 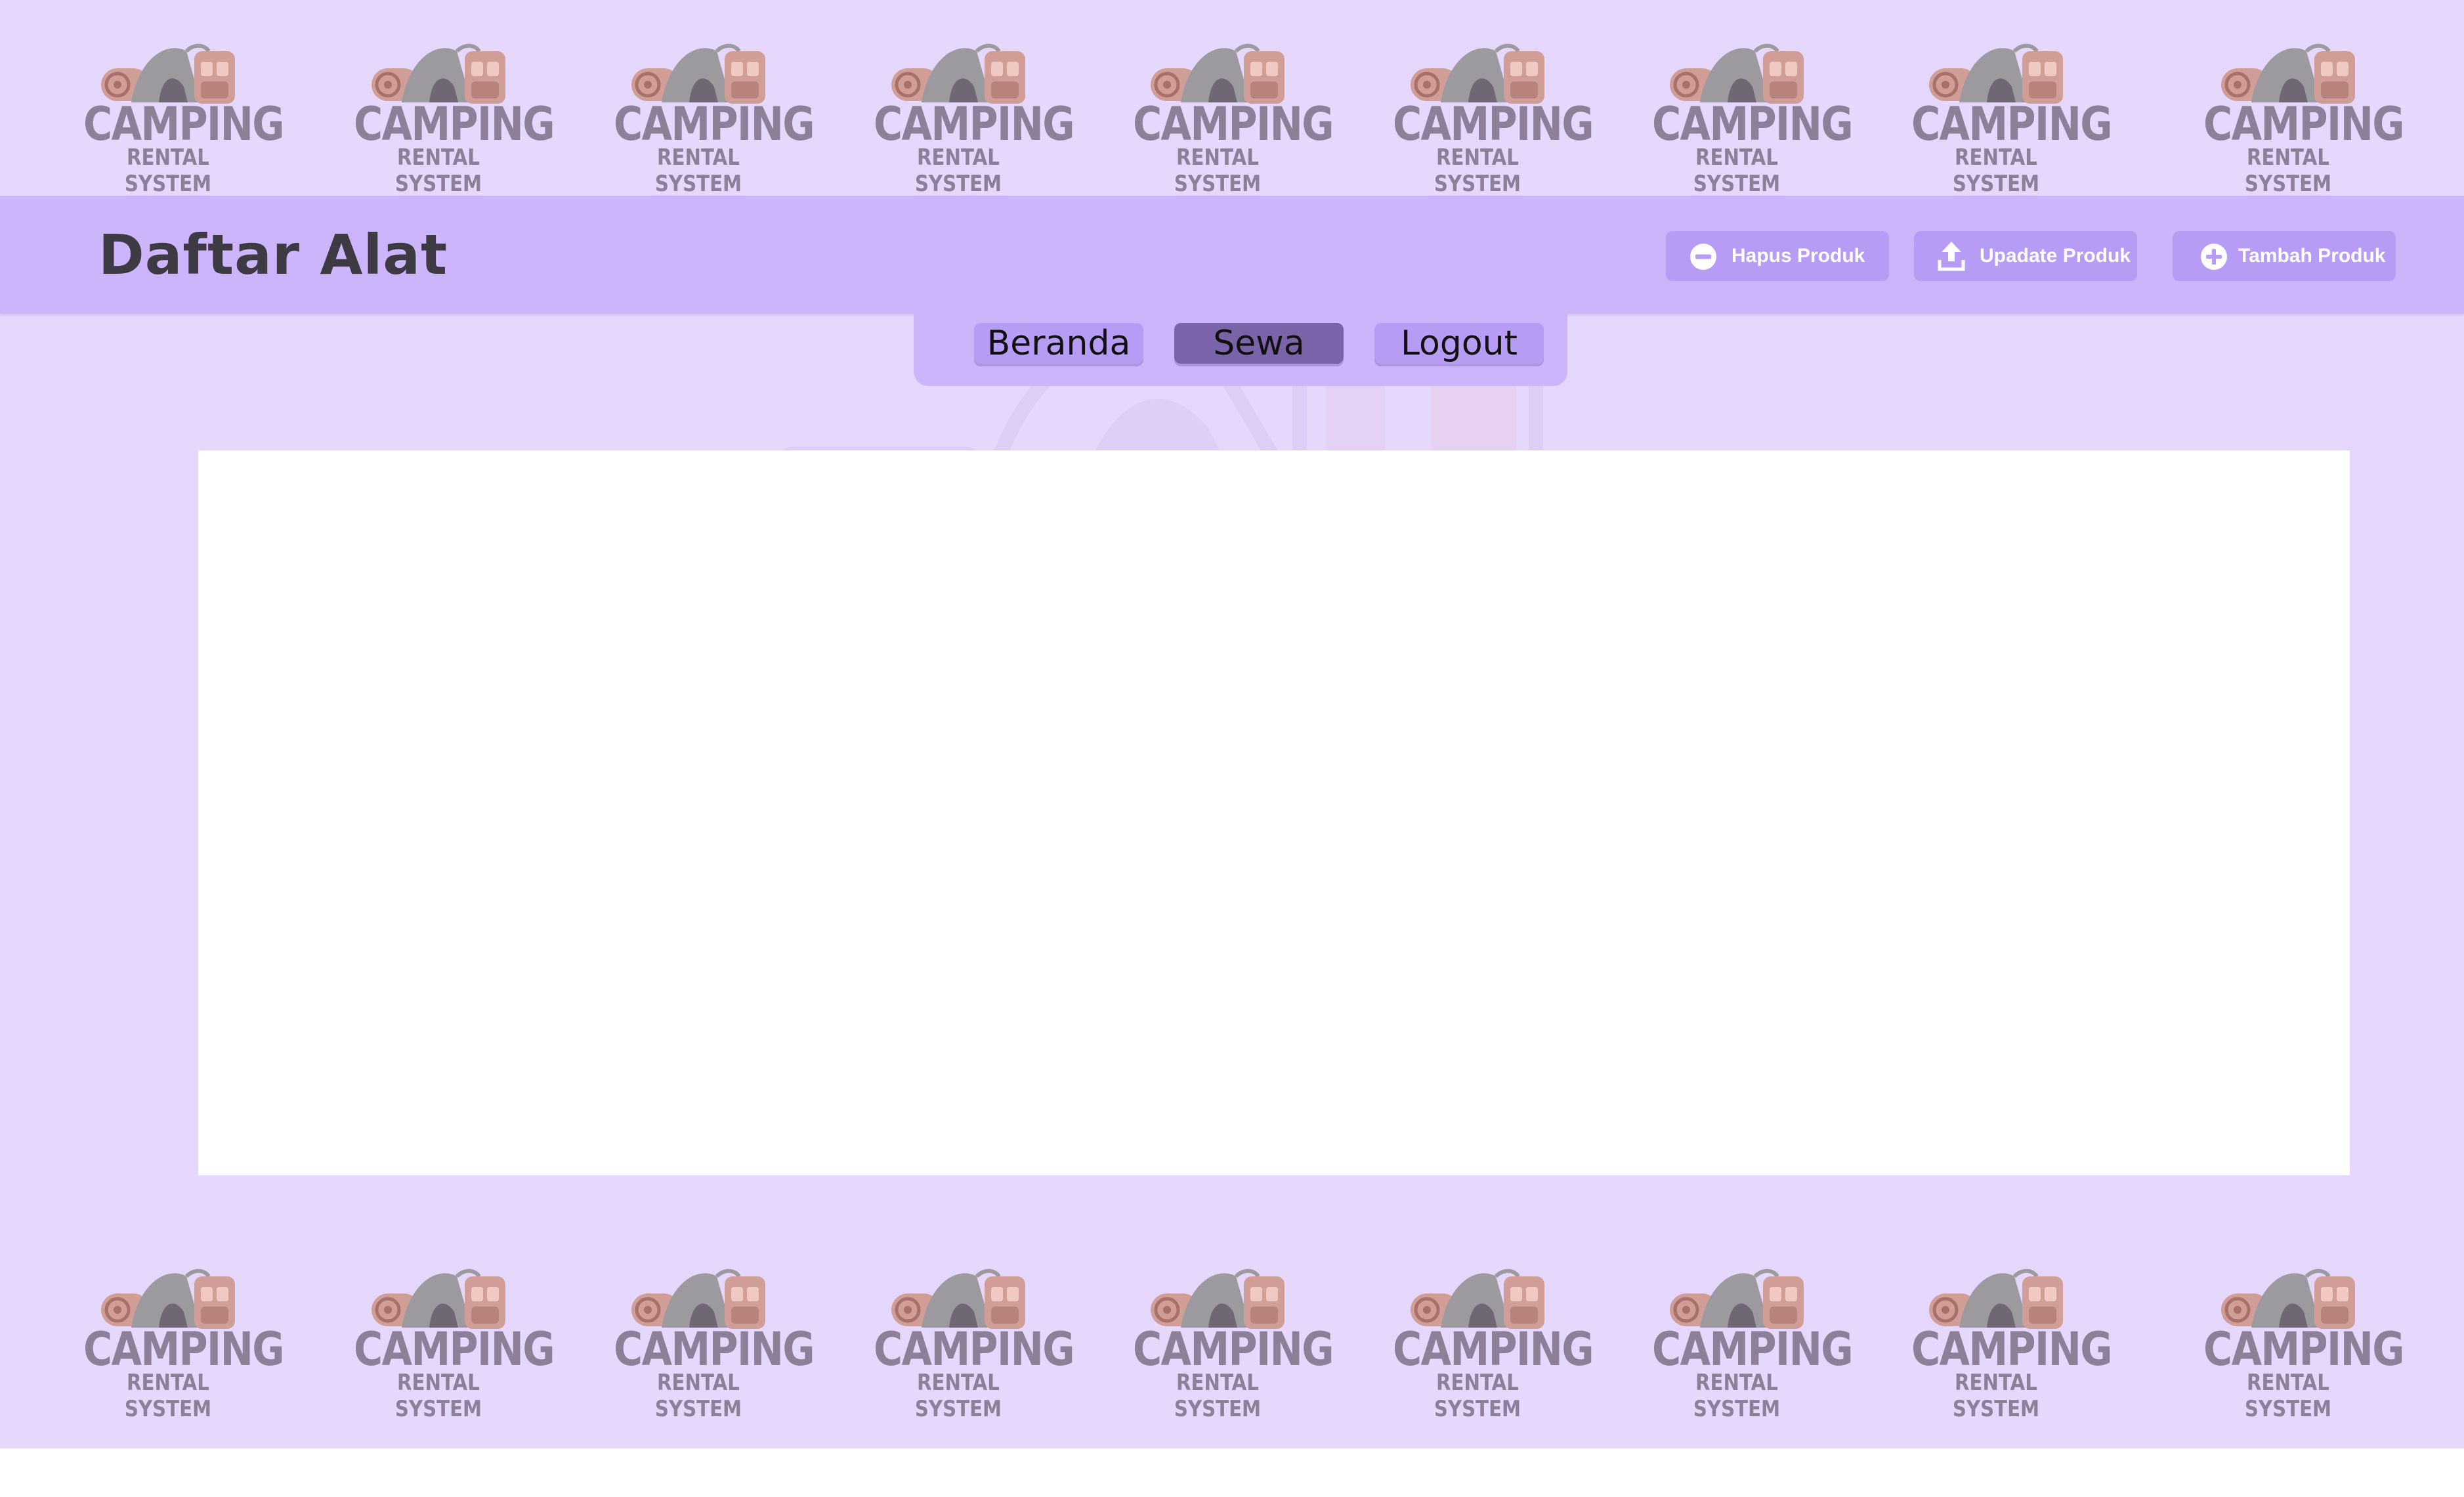 I want to click on delete-product-label: Hapus Produk, so click(x=1798, y=256).